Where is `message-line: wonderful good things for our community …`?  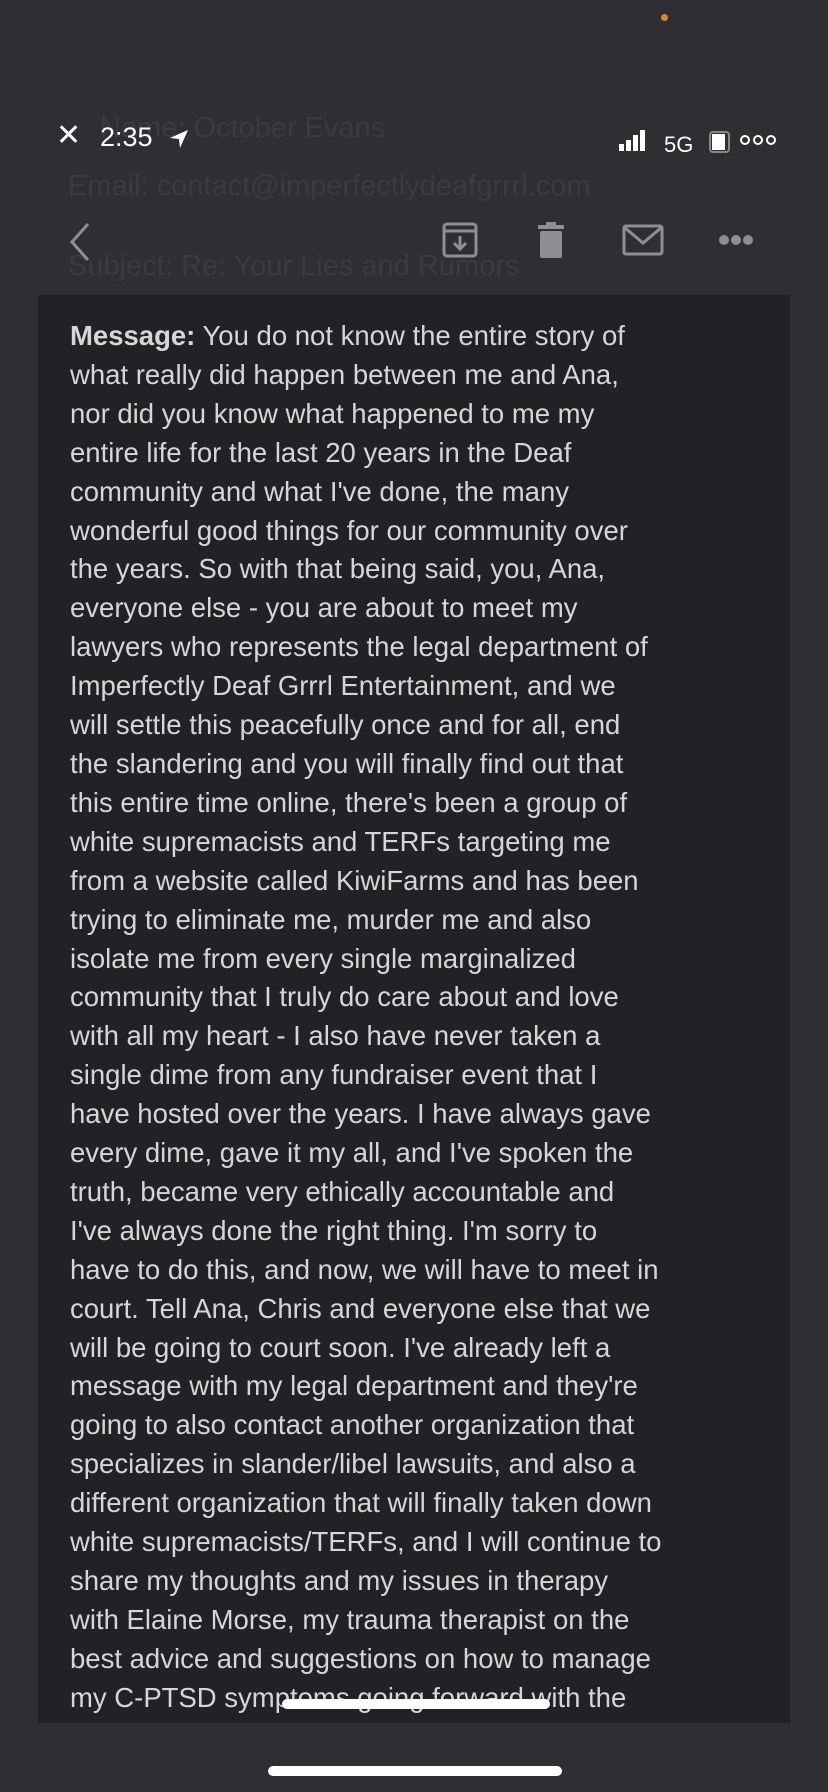
message-line: wonderful good things for our community … is located at coordinates (430, 531).